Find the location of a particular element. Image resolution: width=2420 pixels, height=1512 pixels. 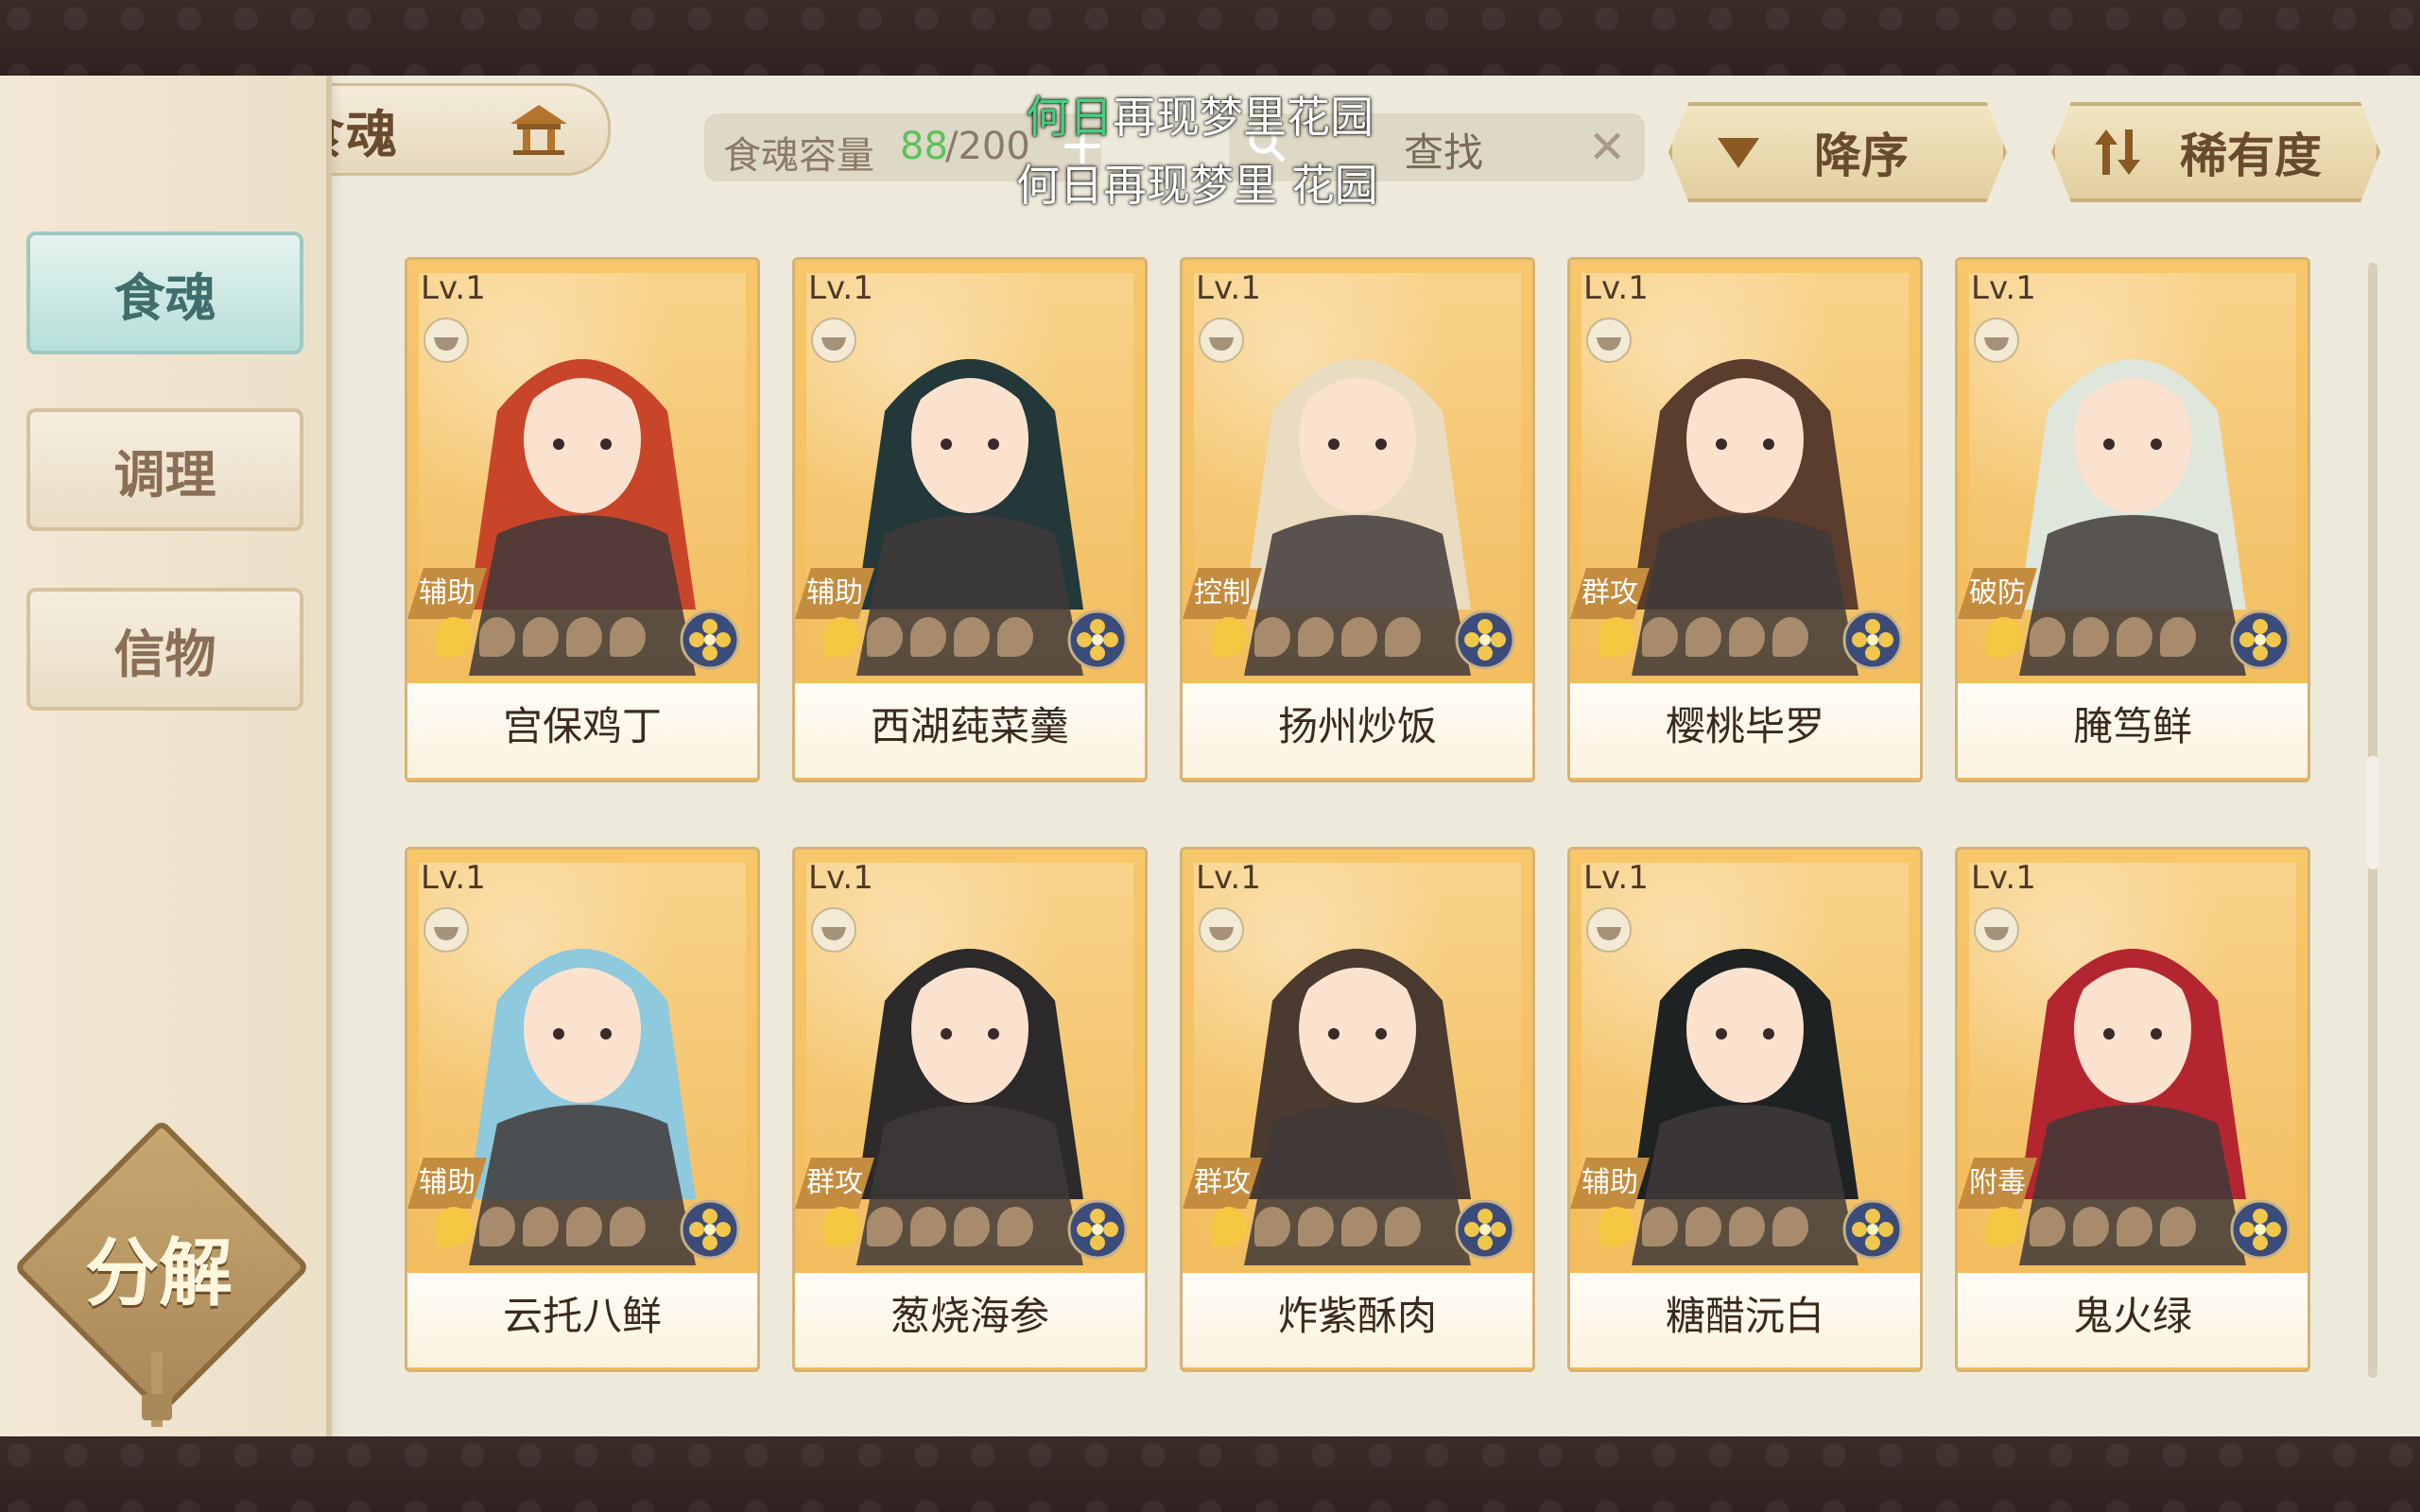

food-soul-name: 樱桃毕罗 is located at coordinates (1744, 726).